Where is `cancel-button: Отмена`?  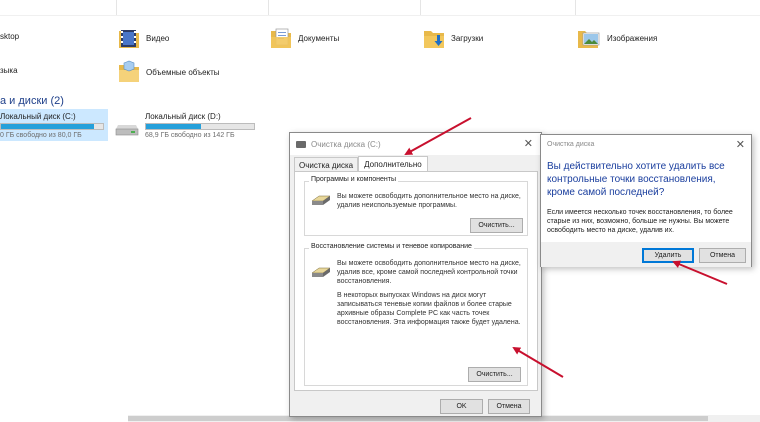 cancel-button: Отмена is located at coordinates (509, 406).